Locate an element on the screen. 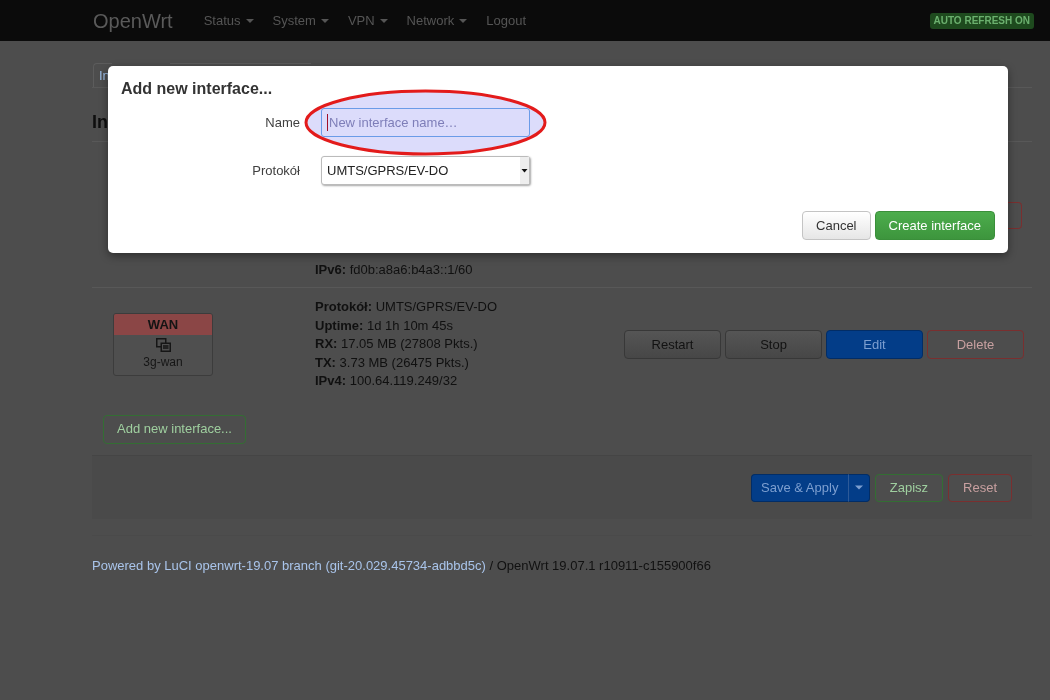  text-cursor is located at coordinates (327, 122).